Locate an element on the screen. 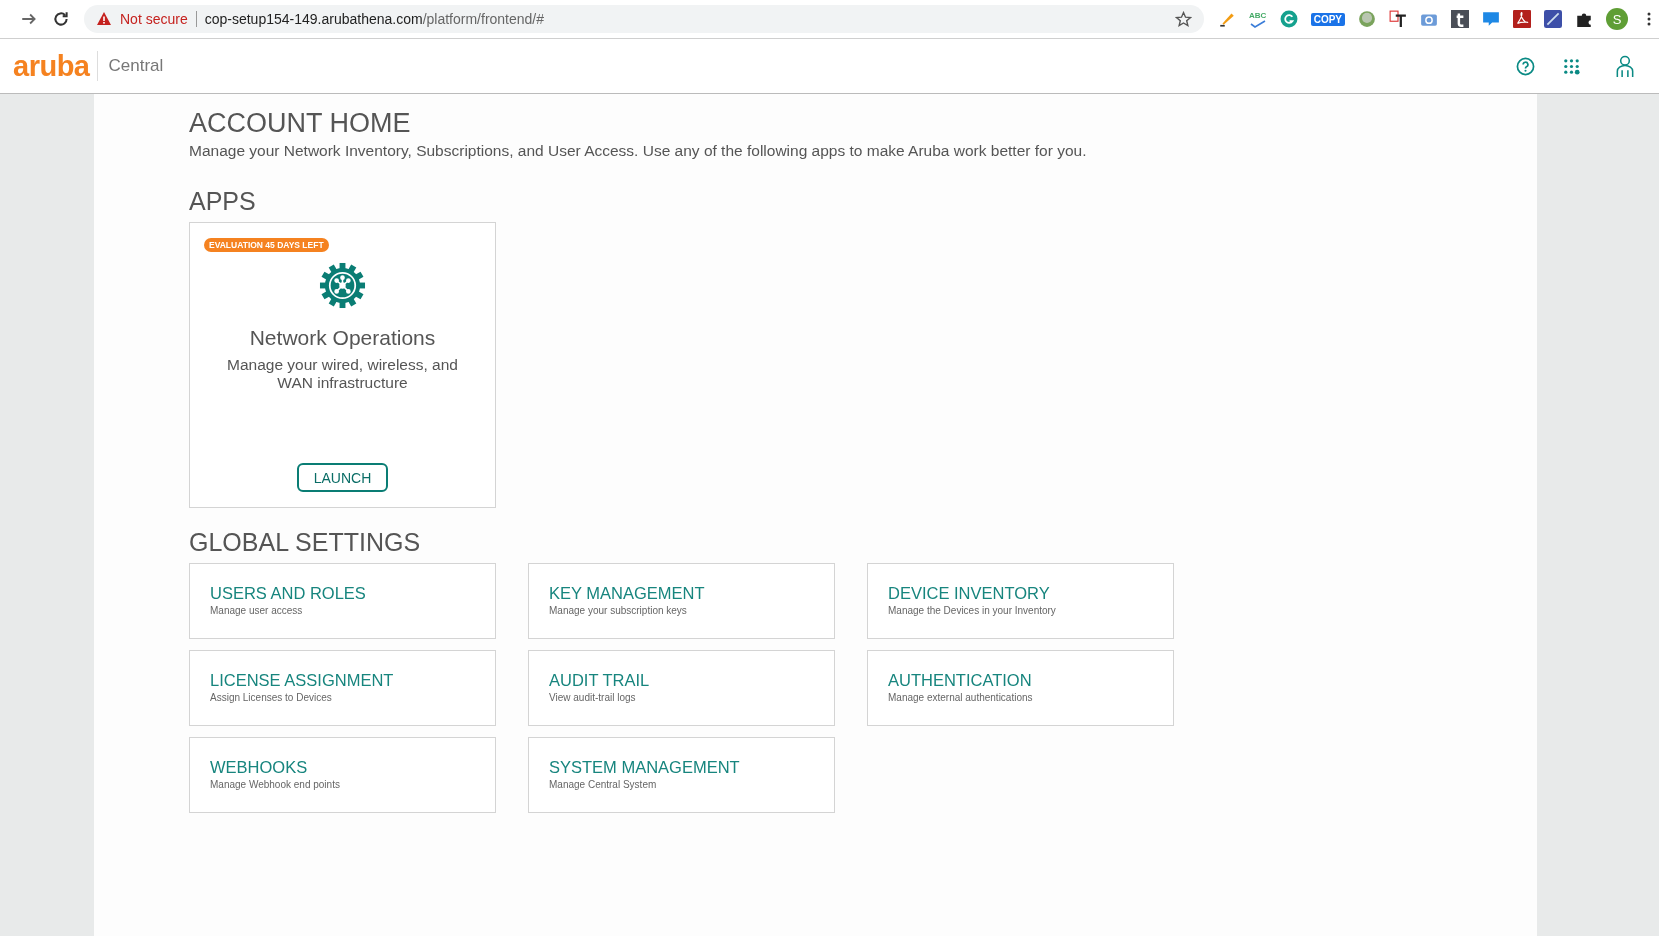 Image resolution: width=1659 pixels, height=936 pixels. menu-icon is located at coordinates (1649, 19).